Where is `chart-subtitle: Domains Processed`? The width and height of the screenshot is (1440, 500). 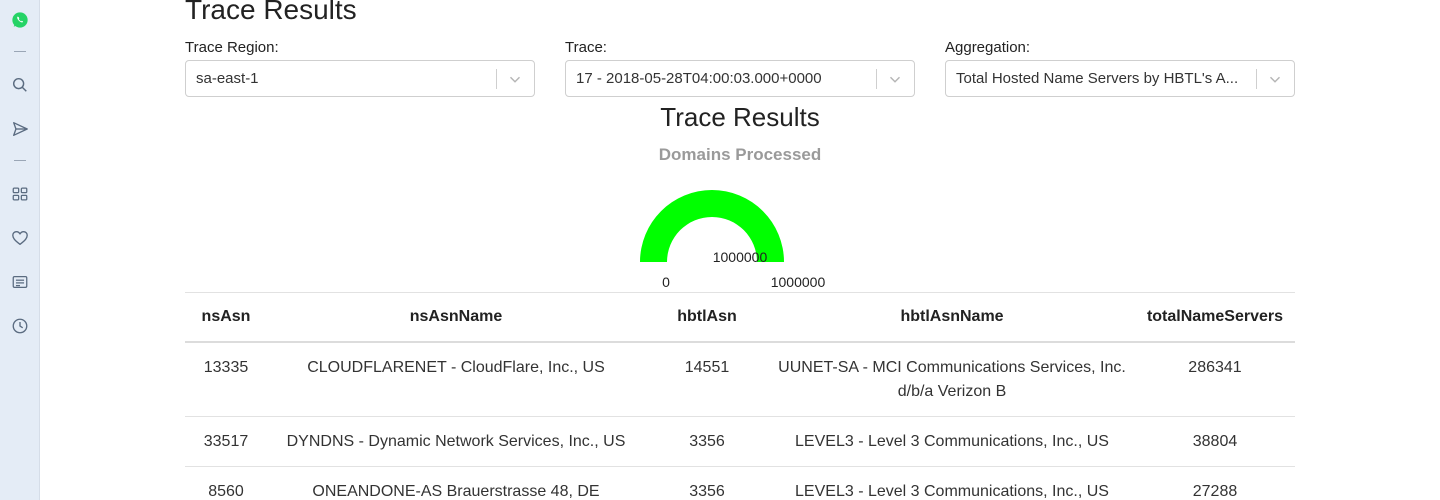 chart-subtitle: Domains Processed is located at coordinates (740, 154).